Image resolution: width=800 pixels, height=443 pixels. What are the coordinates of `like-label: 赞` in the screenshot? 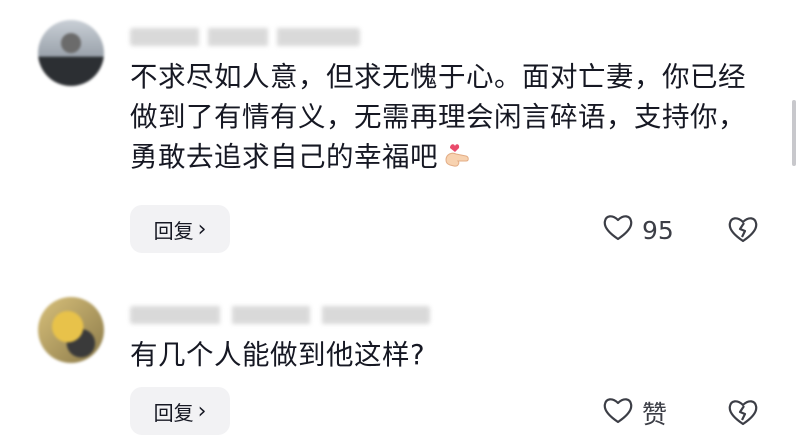 It's located at (655, 414).